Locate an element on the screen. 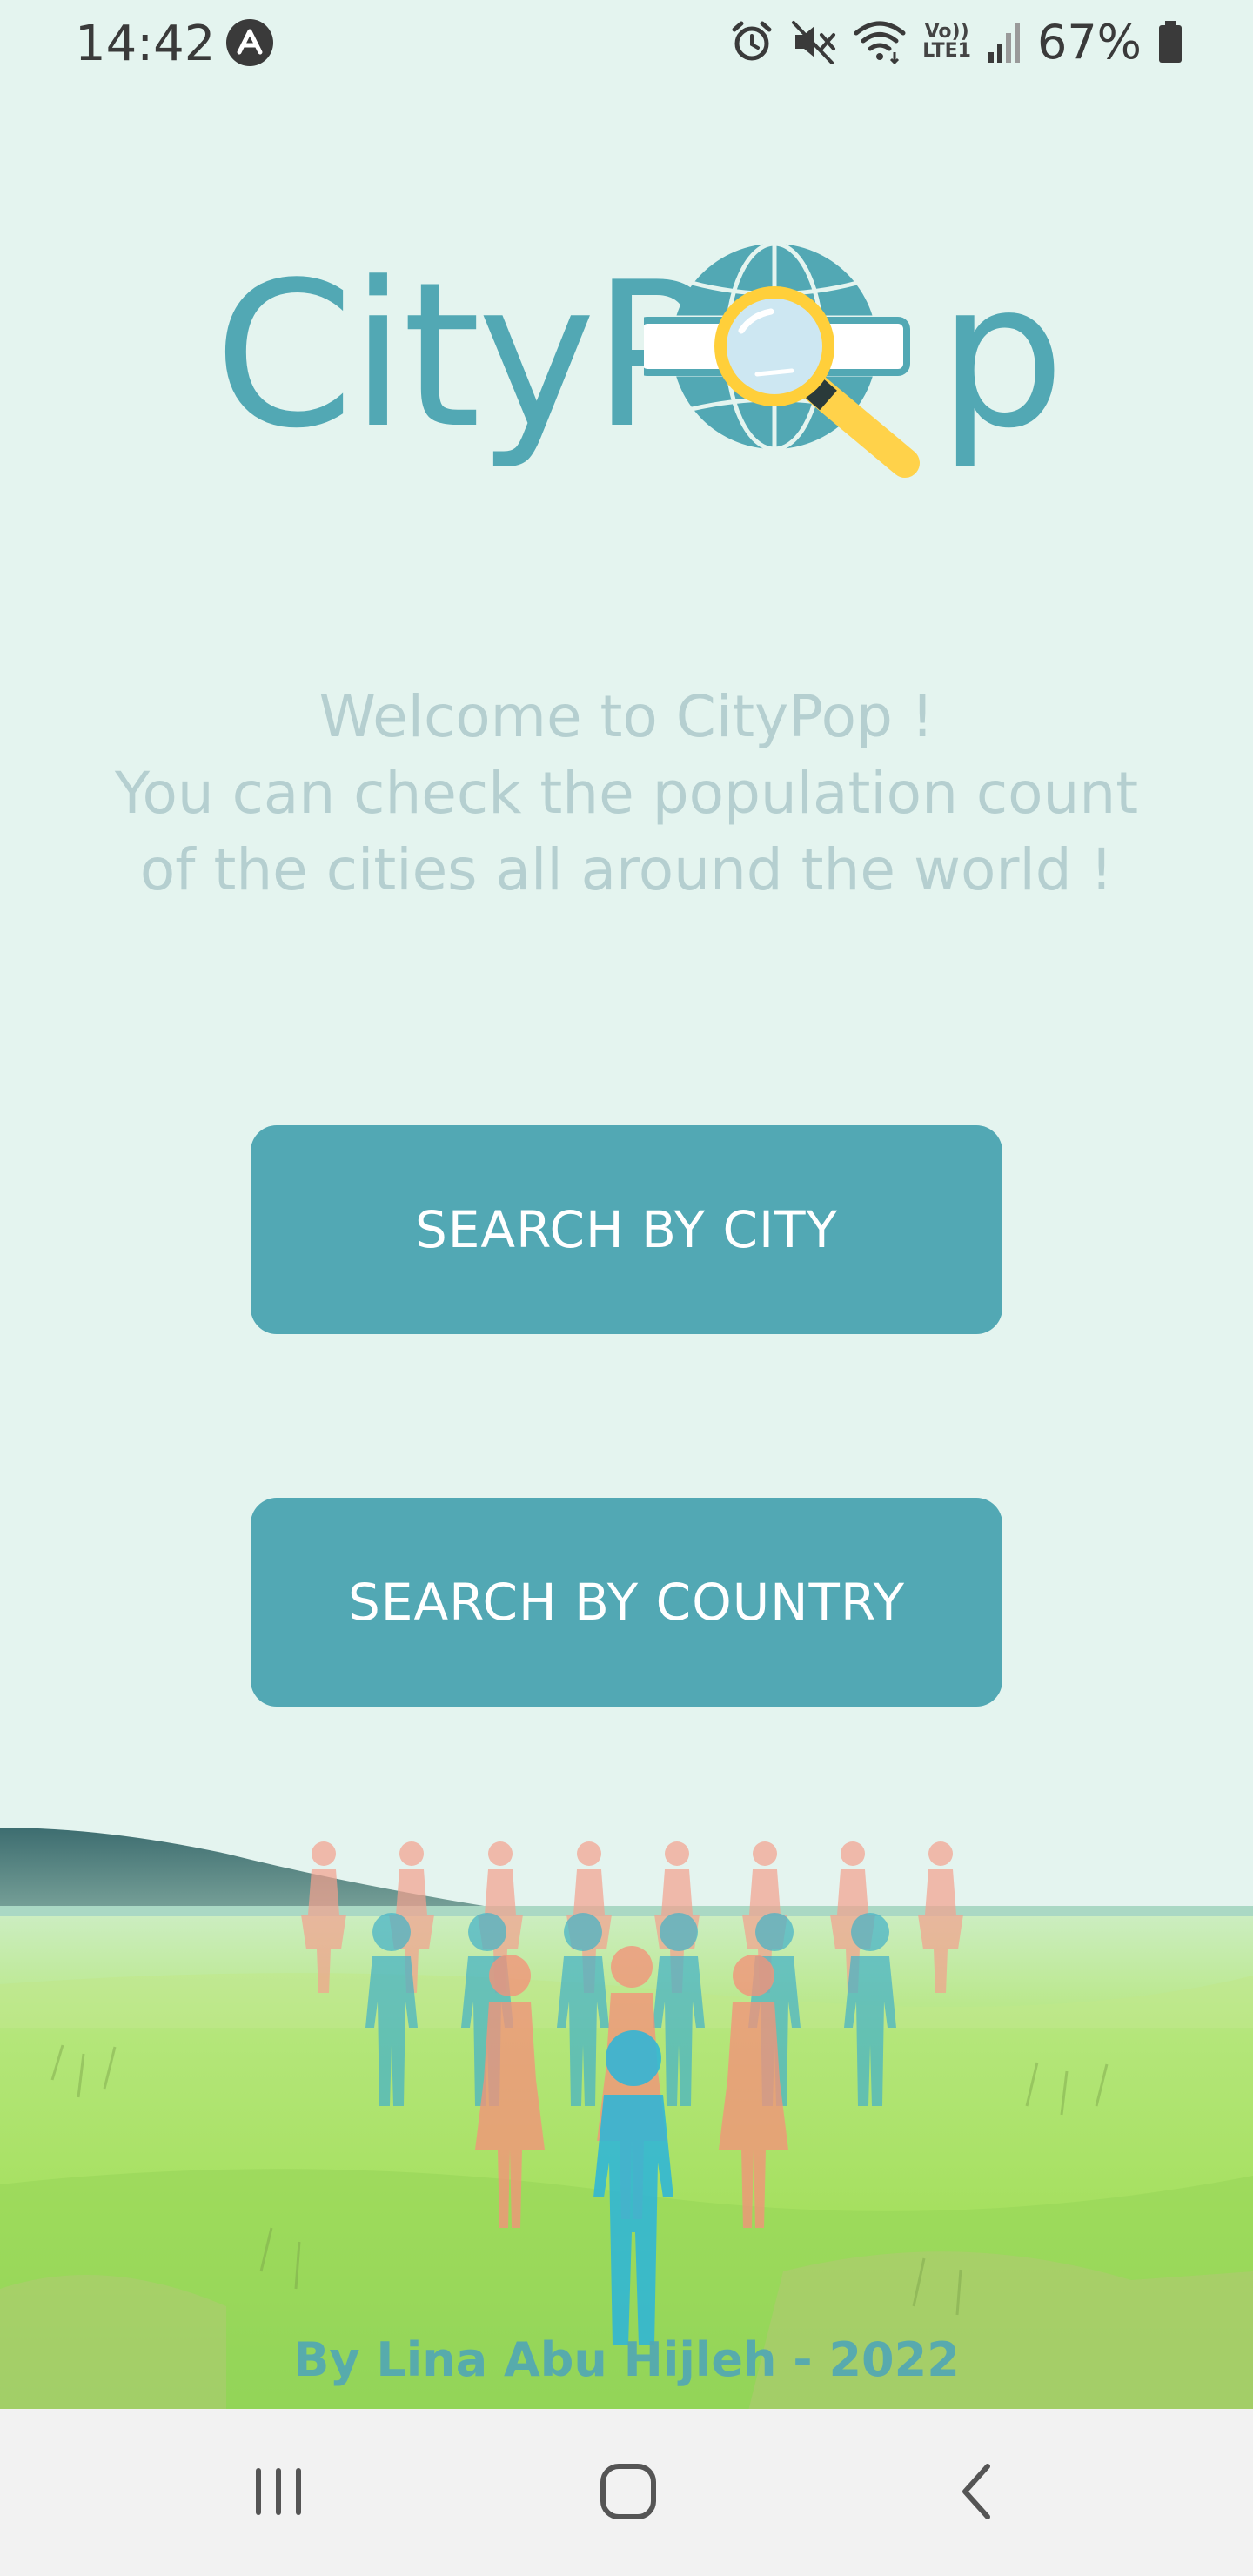 The height and width of the screenshot is (2576, 1253). status-bar: 14:42 Vo)) LTE1 67% is located at coordinates (626, 43).